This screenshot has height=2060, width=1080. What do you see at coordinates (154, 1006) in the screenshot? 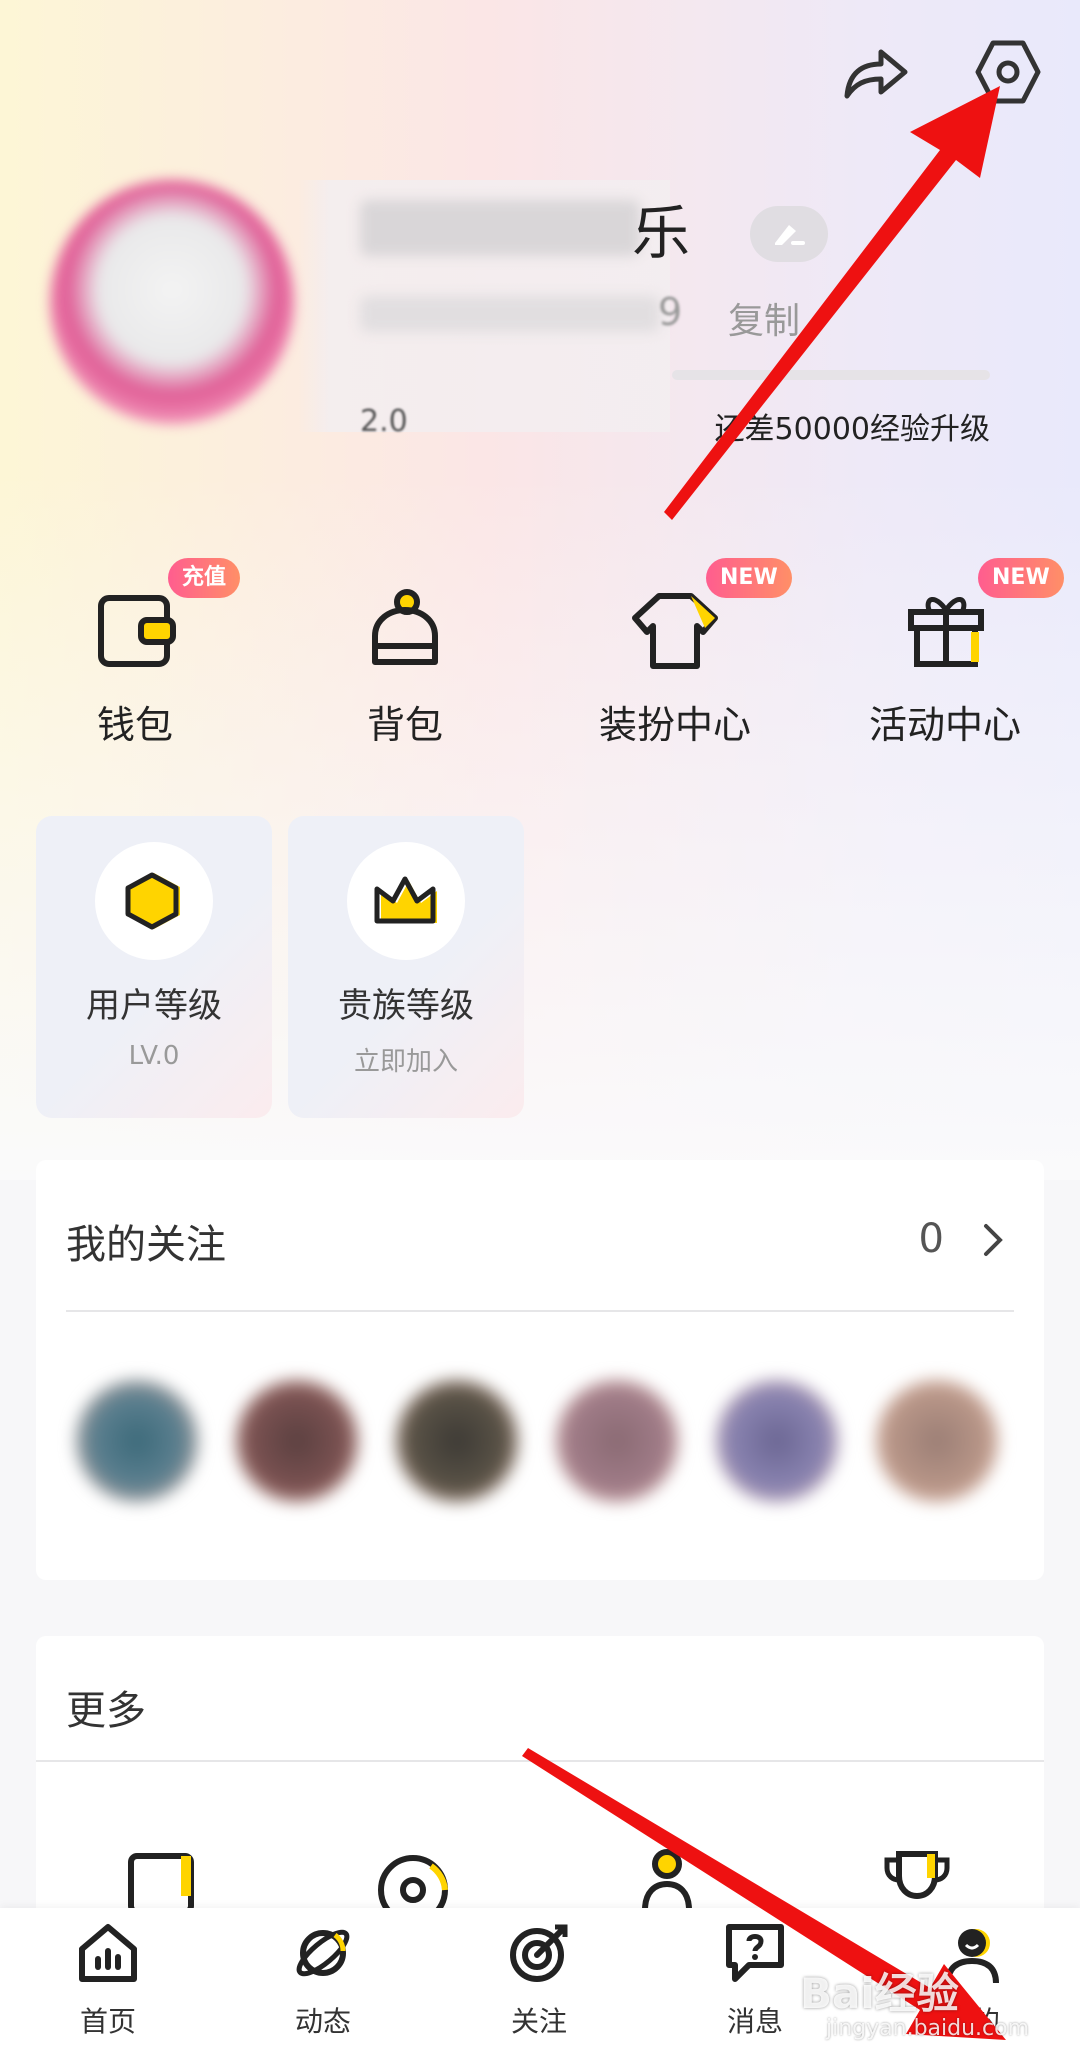
I see `card-title: 用户等级` at bounding box center [154, 1006].